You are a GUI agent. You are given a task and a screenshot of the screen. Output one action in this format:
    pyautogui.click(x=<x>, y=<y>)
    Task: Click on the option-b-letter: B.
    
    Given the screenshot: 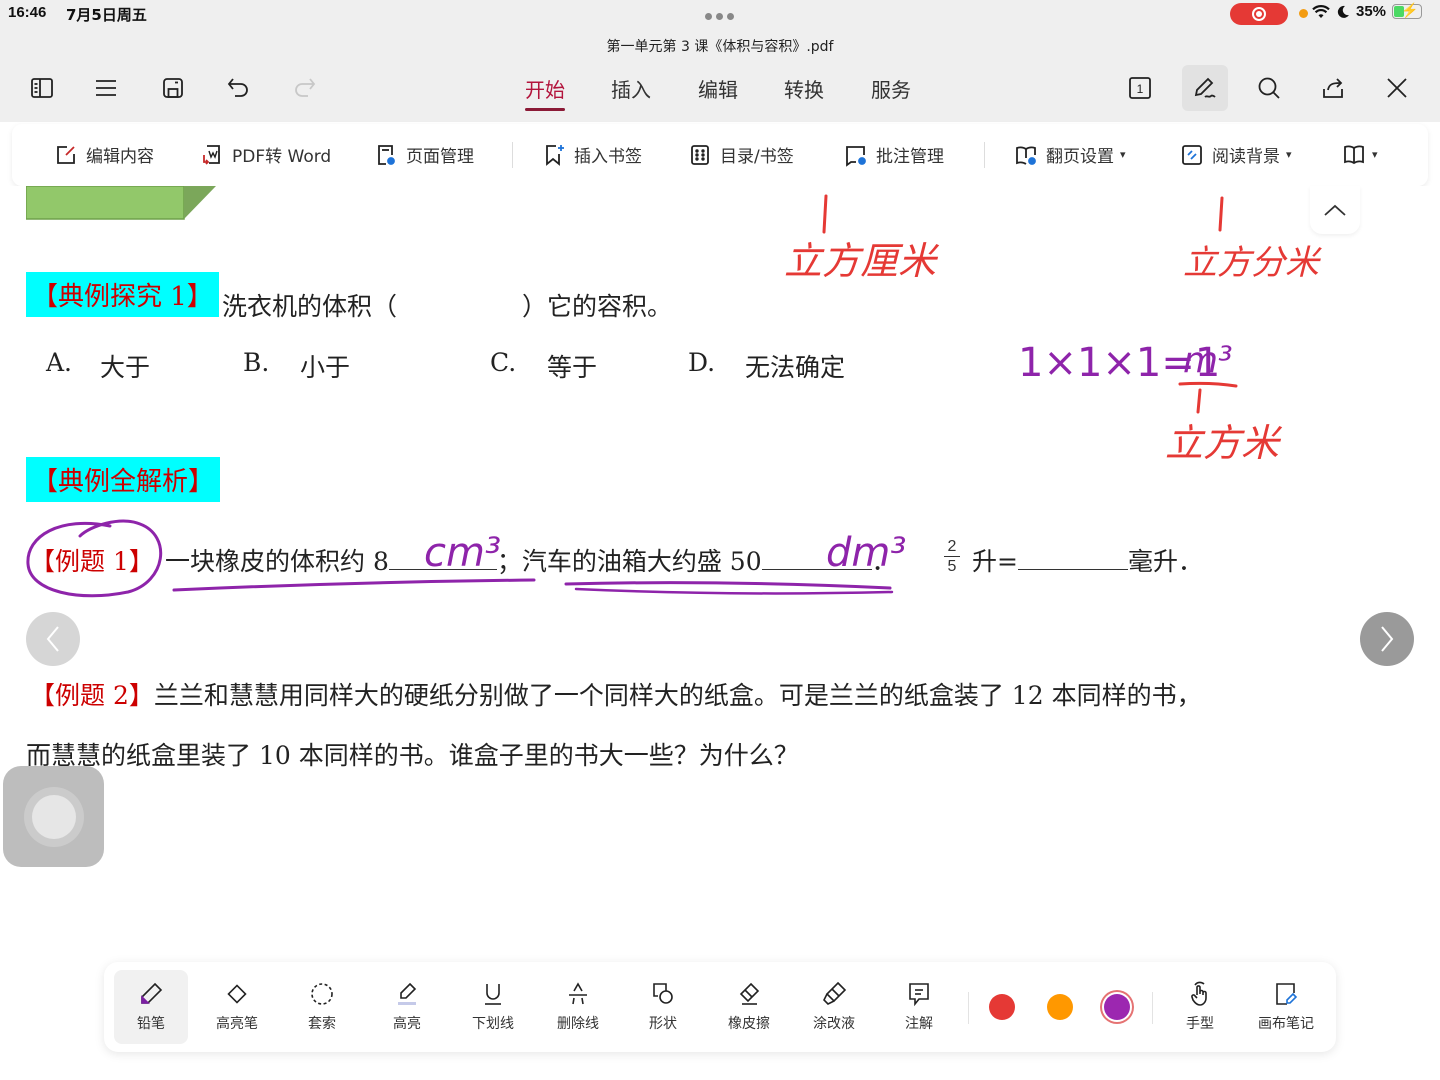 What is the action you would take?
    pyautogui.click(x=256, y=362)
    